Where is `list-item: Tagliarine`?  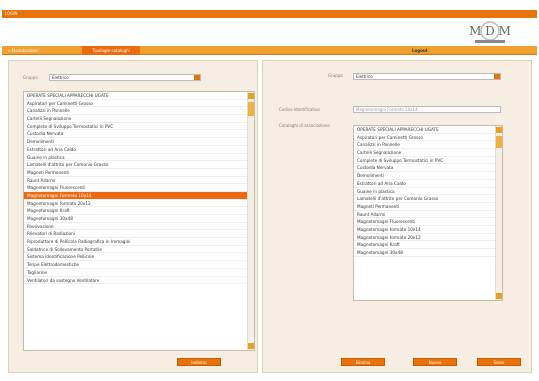
list-item: Tagliarine is located at coordinates (139, 273).